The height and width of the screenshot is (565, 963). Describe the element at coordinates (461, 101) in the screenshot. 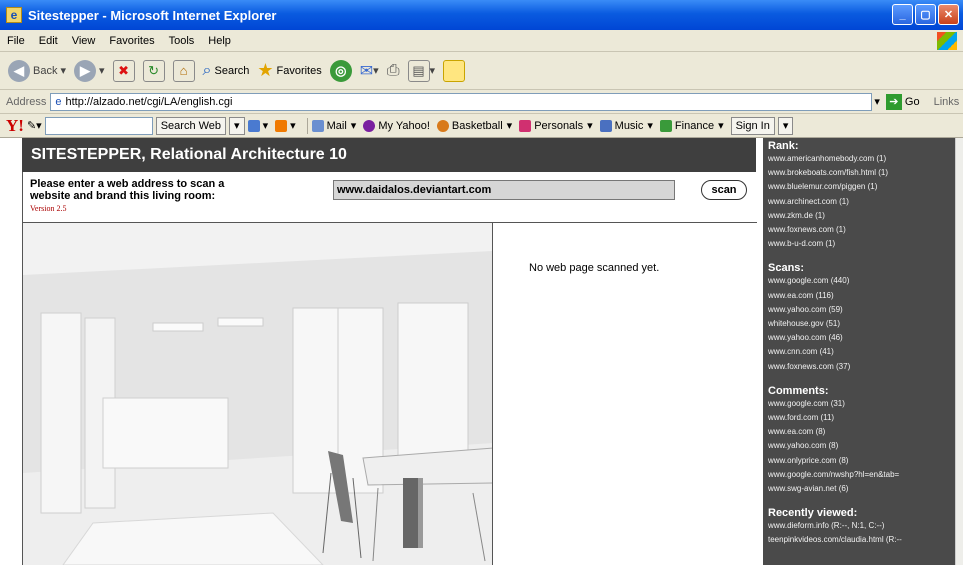

I see `address-input: e http://alzado.net/cgi/LA/english.cgi` at that location.